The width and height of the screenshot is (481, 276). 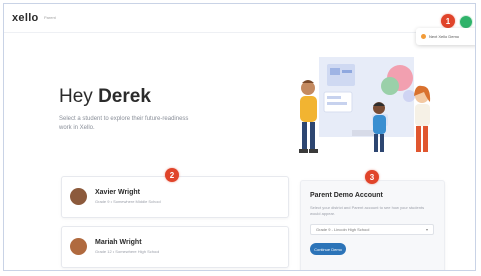 I want to click on xello-logo: xello, so click(x=25, y=18).